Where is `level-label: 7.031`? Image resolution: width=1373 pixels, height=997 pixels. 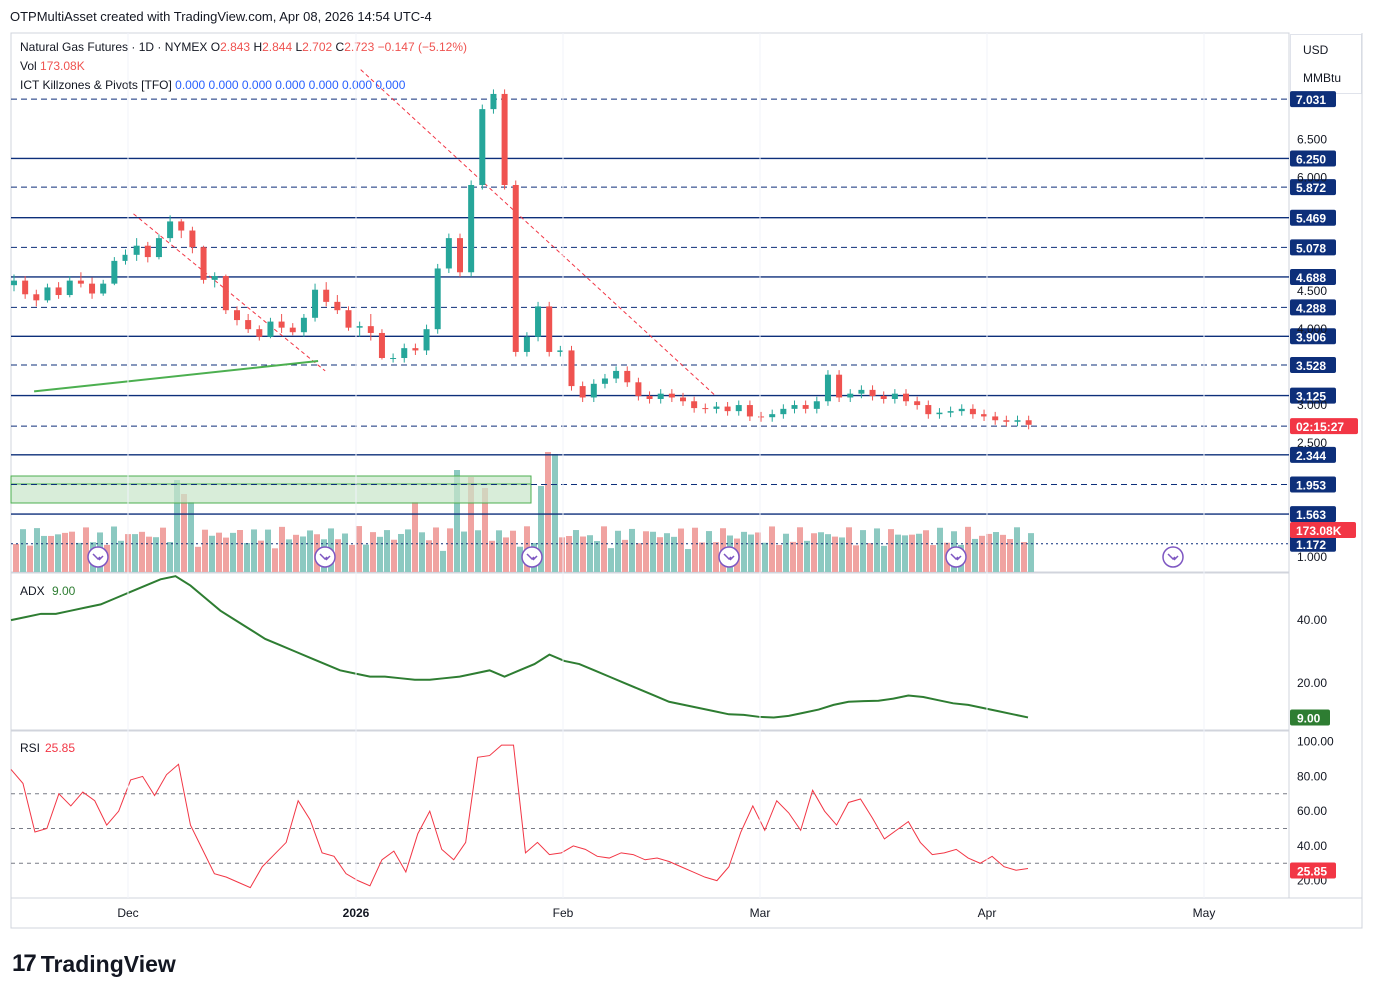
level-label: 7.031 is located at coordinates (1311, 100).